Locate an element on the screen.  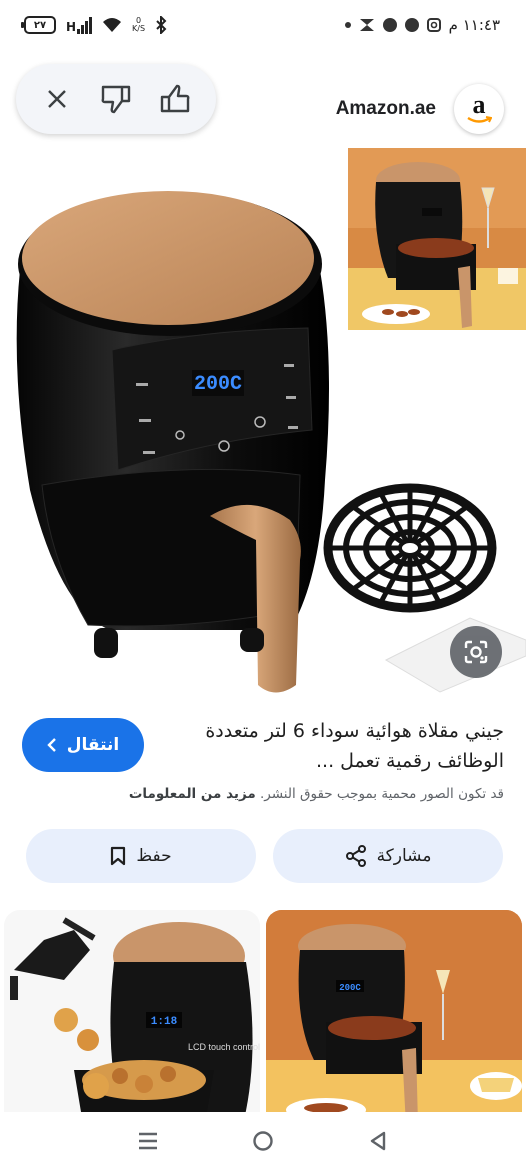
dot-icon is located at coordinates (347, 25).